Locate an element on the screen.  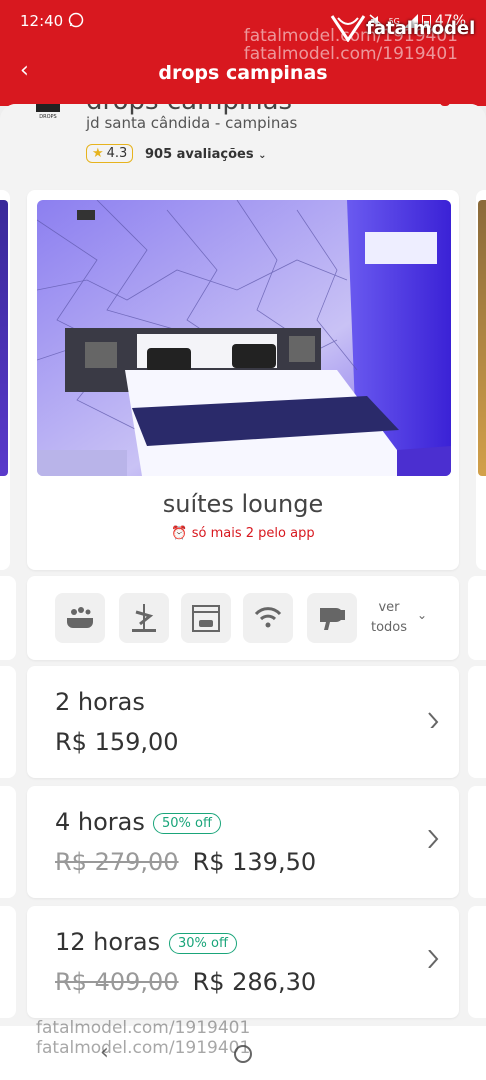
see-all-amenities: ver todos is located at coordinates (389, 618).